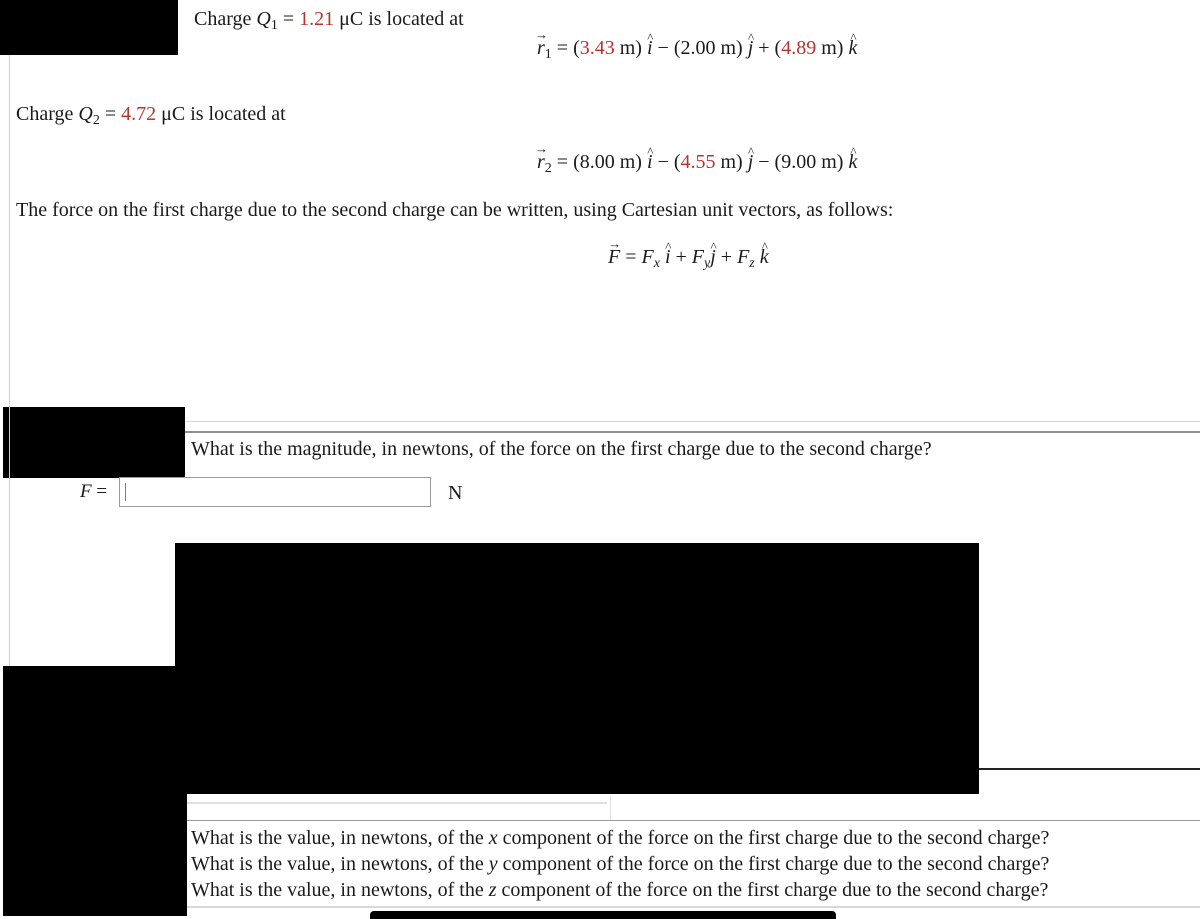 This screenshot has height=919, width=1200. Describe the element at coordinates (693, 907) in the screenshot. I see `bottom-divider` at that location.